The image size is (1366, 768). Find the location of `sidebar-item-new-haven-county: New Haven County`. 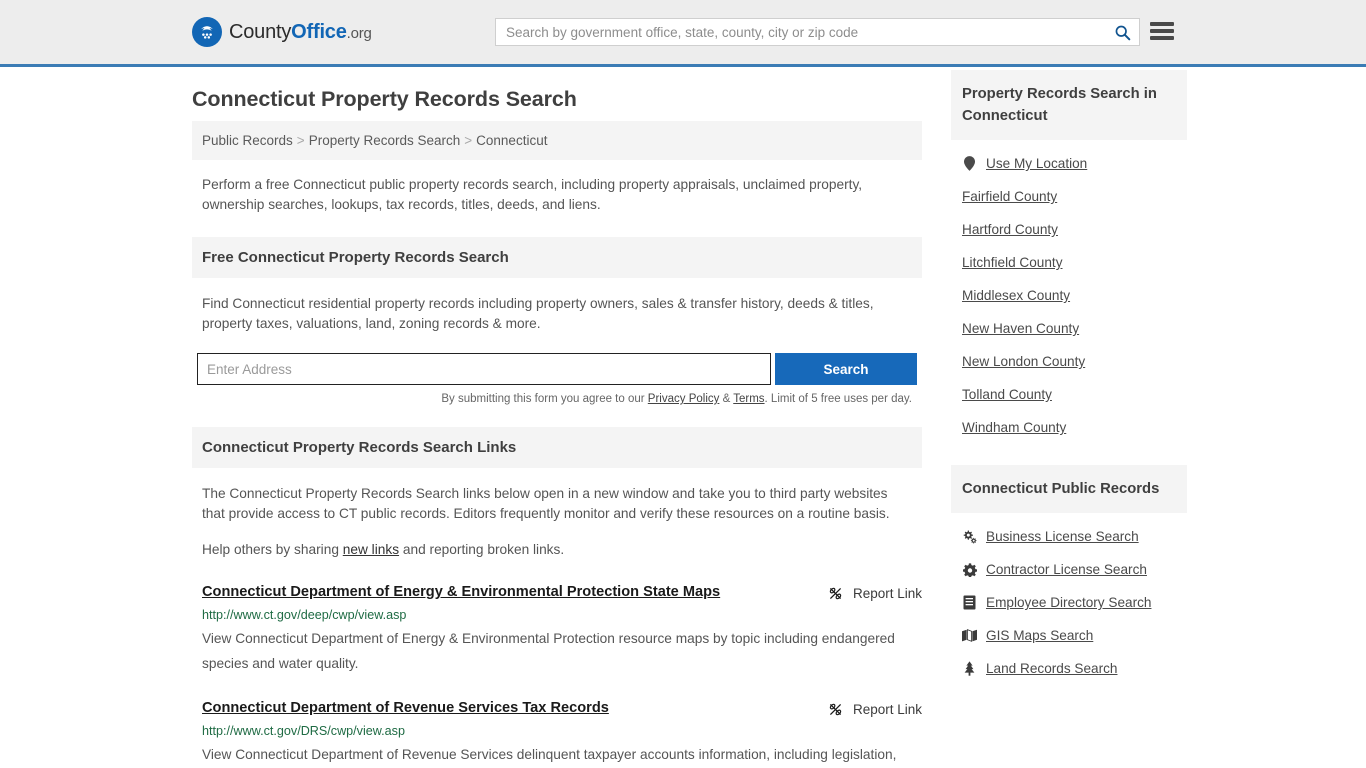

sidebar-item-new-haven-county: New Haven County is located at coordinates (1069, 328).